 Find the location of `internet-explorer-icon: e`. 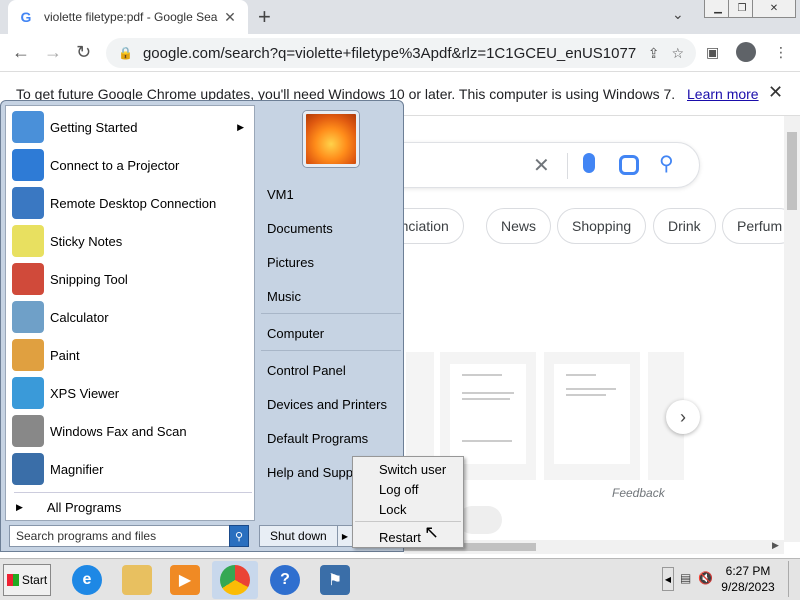

internet-explorer-icon: e is located at coordinates (87, 580).